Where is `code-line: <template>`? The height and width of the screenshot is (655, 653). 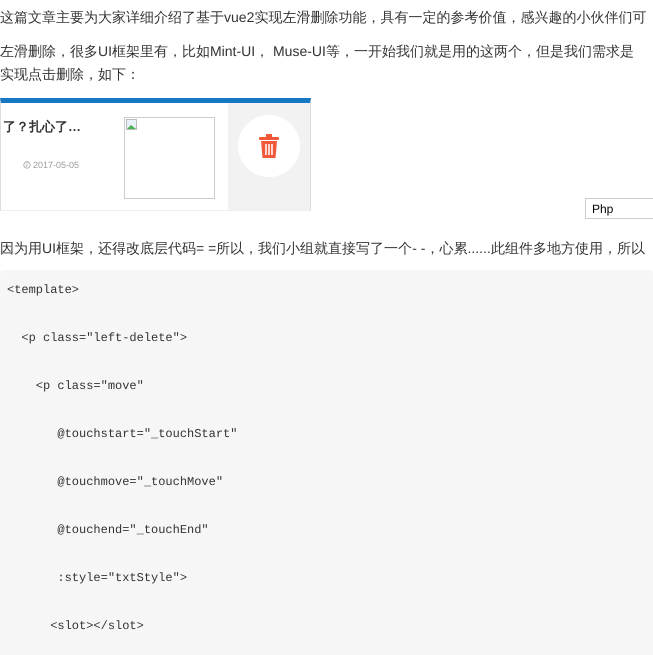 code-line: <template> is located at coordinates (43, 290).